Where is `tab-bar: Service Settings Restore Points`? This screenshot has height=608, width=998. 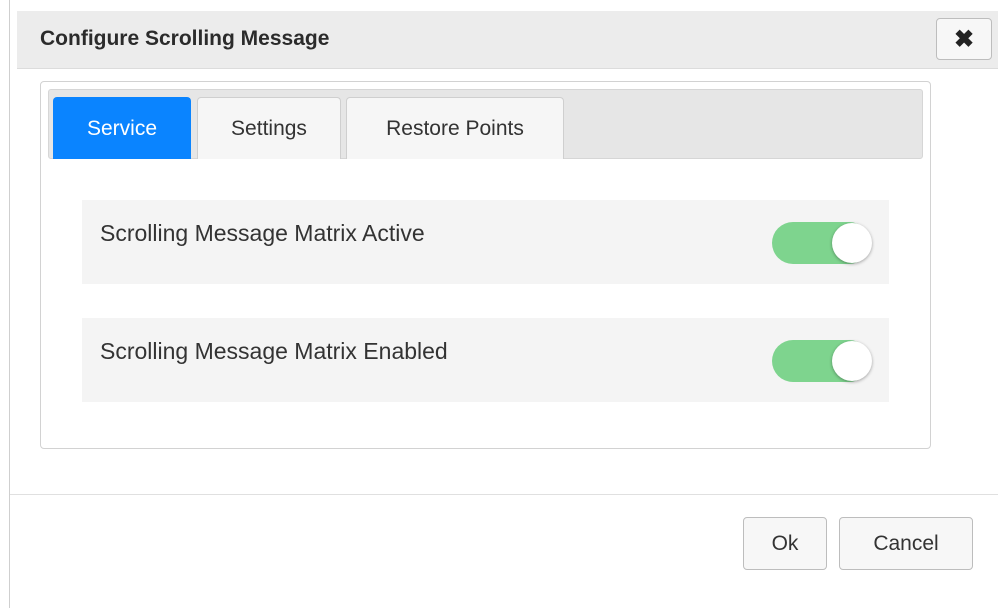
tab-bar: Service Settings Restore Points is located at coordinates (485, 124).